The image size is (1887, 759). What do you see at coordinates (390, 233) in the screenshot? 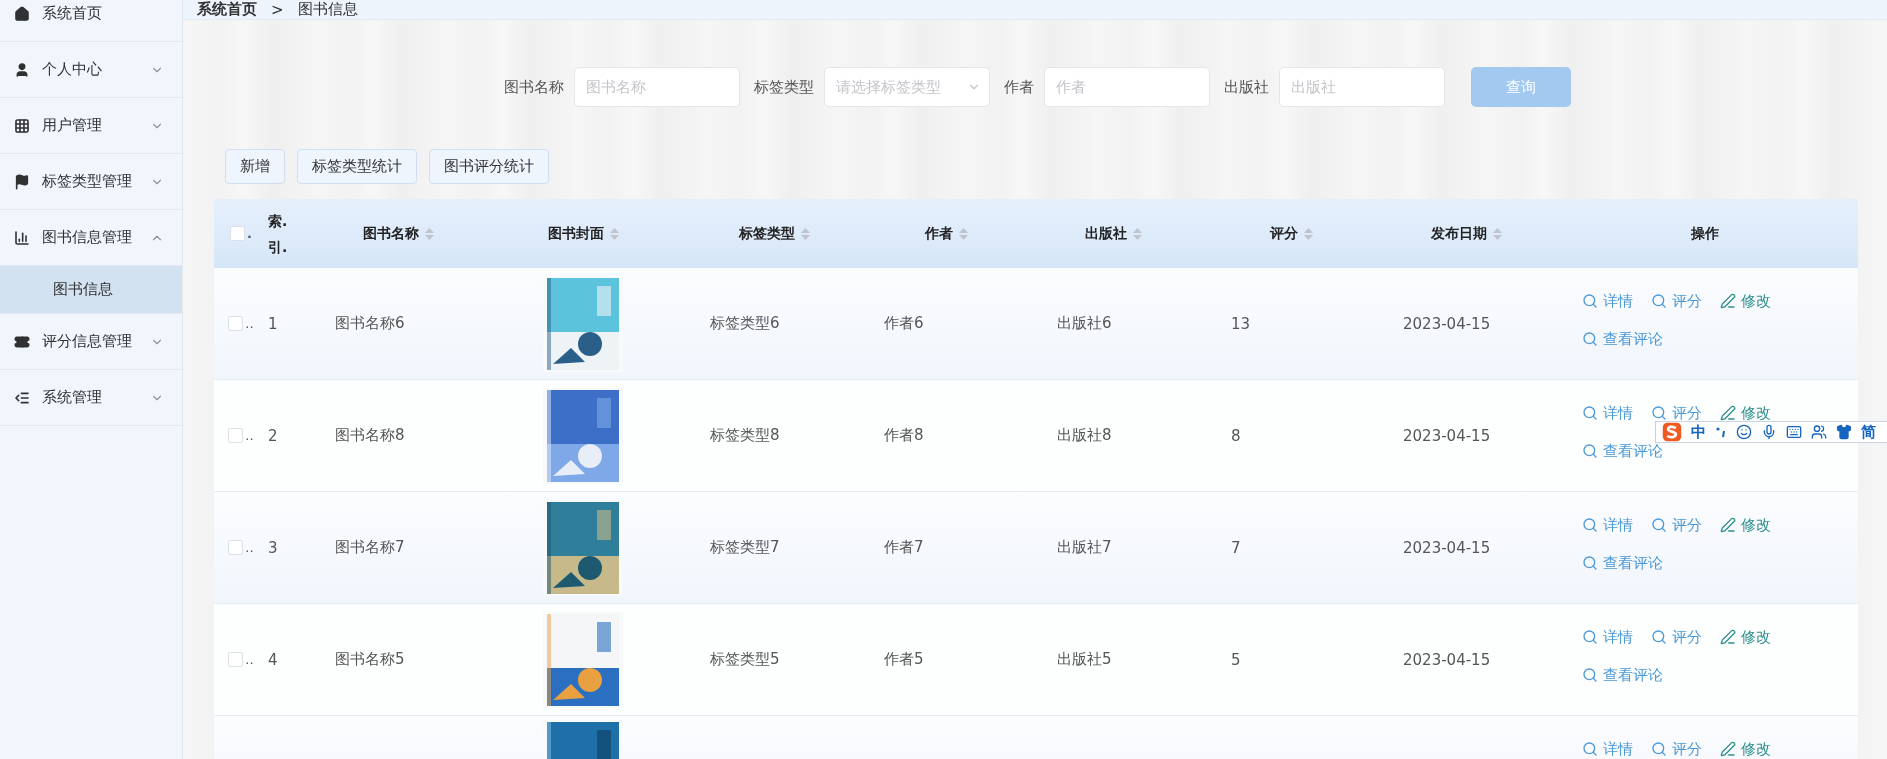
I see `column-header: 图书名称` at bounding box center [390, 233].